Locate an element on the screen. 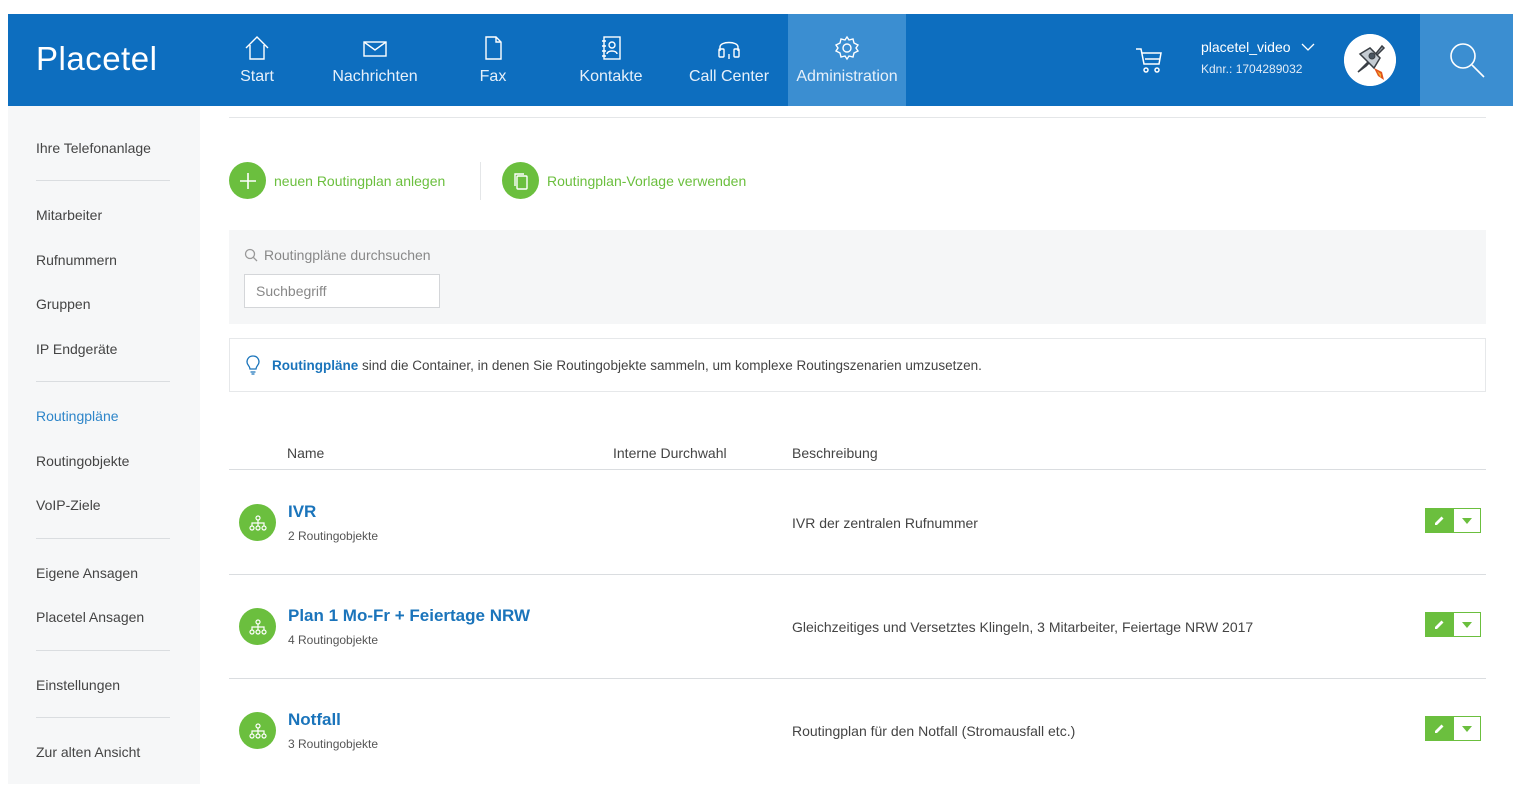  contacts-icon is located at coordinates (611, 48).